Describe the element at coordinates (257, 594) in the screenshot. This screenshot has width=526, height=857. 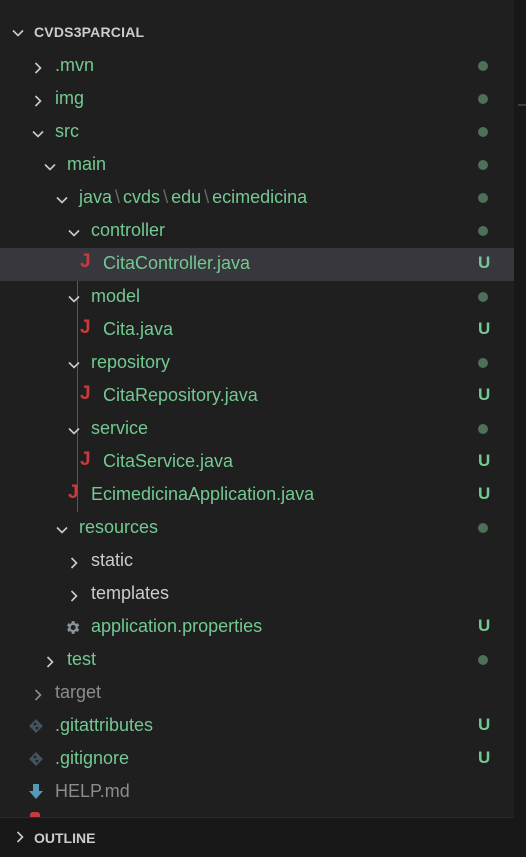
I see `tree-item-templates: templates` at that location.